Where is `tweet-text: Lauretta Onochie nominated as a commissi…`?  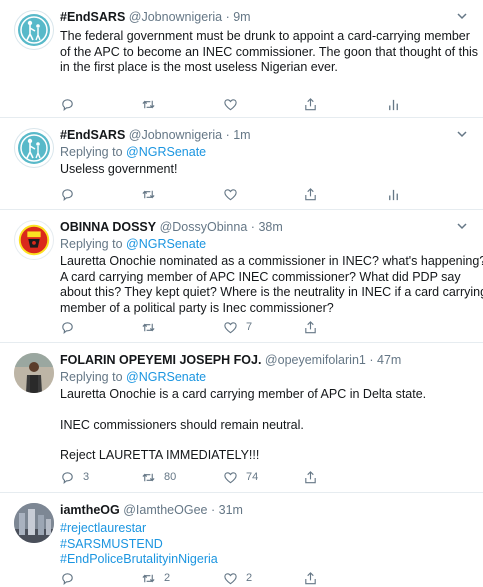 tweet-text: Lauretta Onochie nominated as a commissi… is located at coordinates (271, 284).